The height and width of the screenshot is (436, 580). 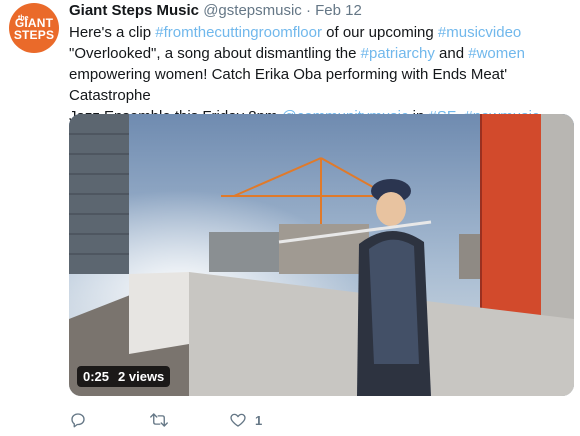 I want to click on hashtag-link: #musicvideo, so click(x=479, y=32).